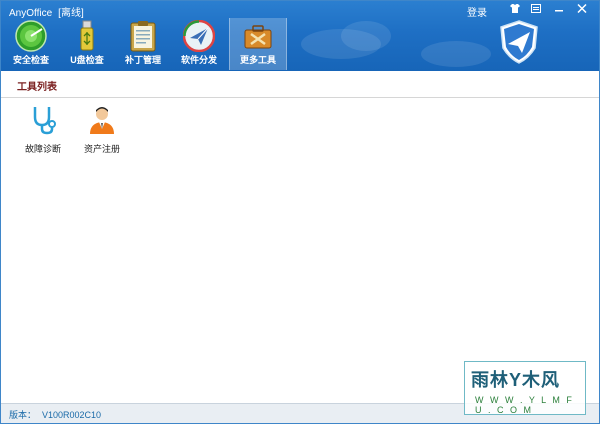 The width and height of the screenshot is (600, 424). I want to click on nav-security-check: 安全检查, so click(31, 44).